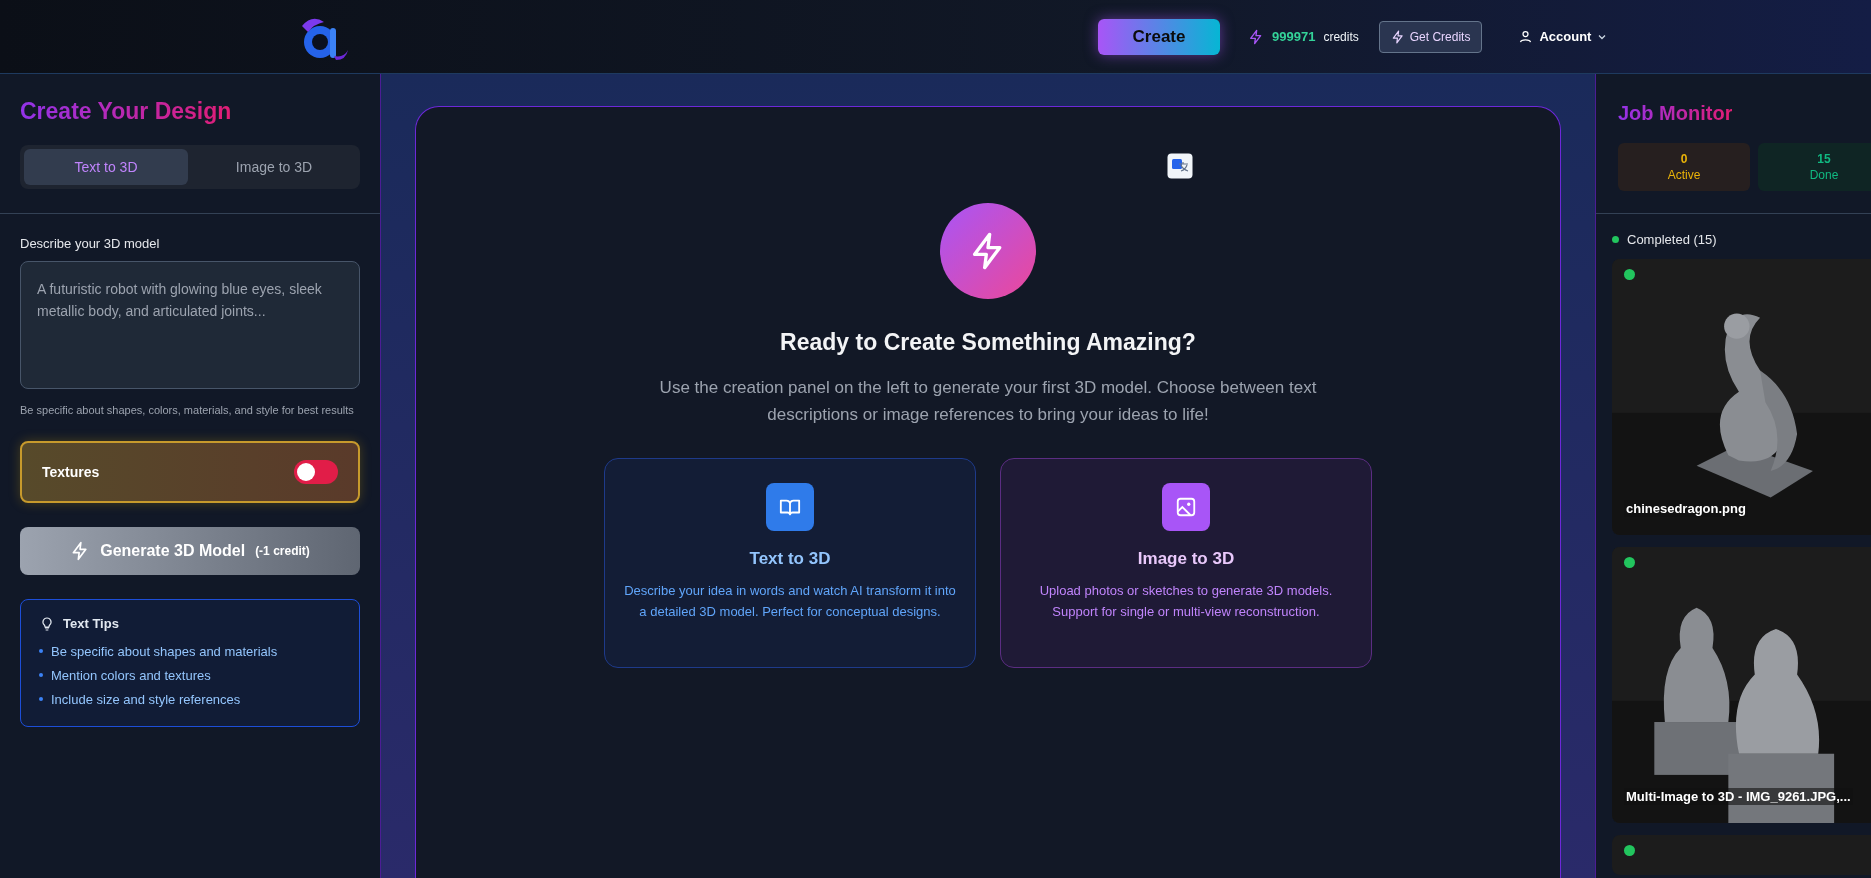 The height and width of the screenshot is (878, 1871). I want to click on welcome-text: Use the creation panel on the left to generate your first 3D model. Choose between text descriptions or image references to bring your ideas to life!, so click(988, 402).